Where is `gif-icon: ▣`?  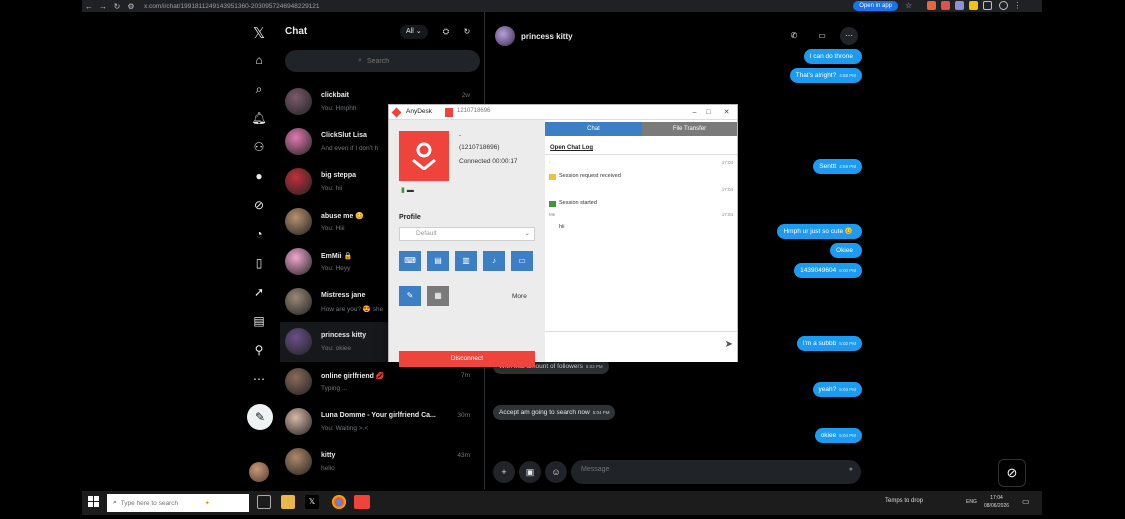 gif-icon: ▣ is located at coordinates (530, 472).